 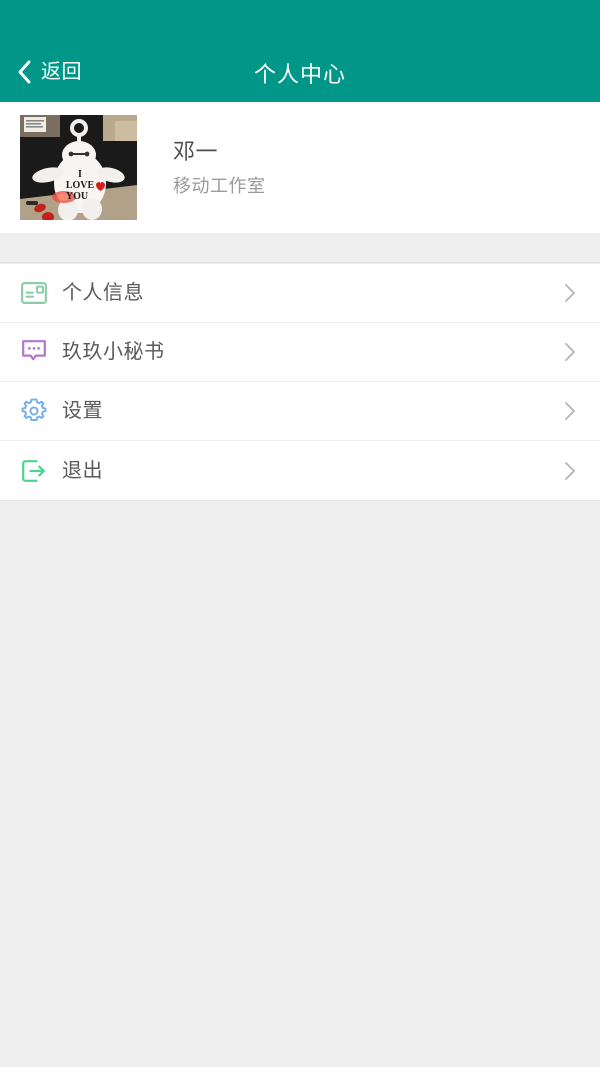 I want to click on page-title: 个人中心, so click(x=299, y=74).